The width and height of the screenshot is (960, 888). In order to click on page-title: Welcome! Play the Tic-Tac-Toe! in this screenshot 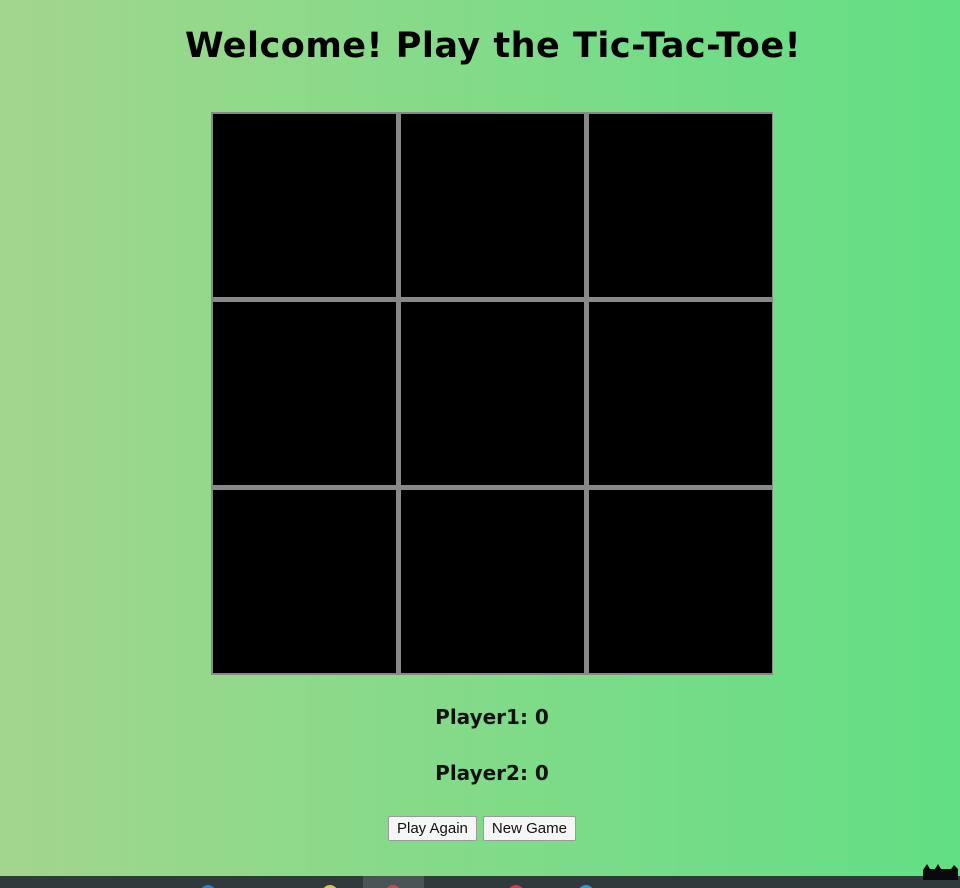, I will do `click(493, 46)`.